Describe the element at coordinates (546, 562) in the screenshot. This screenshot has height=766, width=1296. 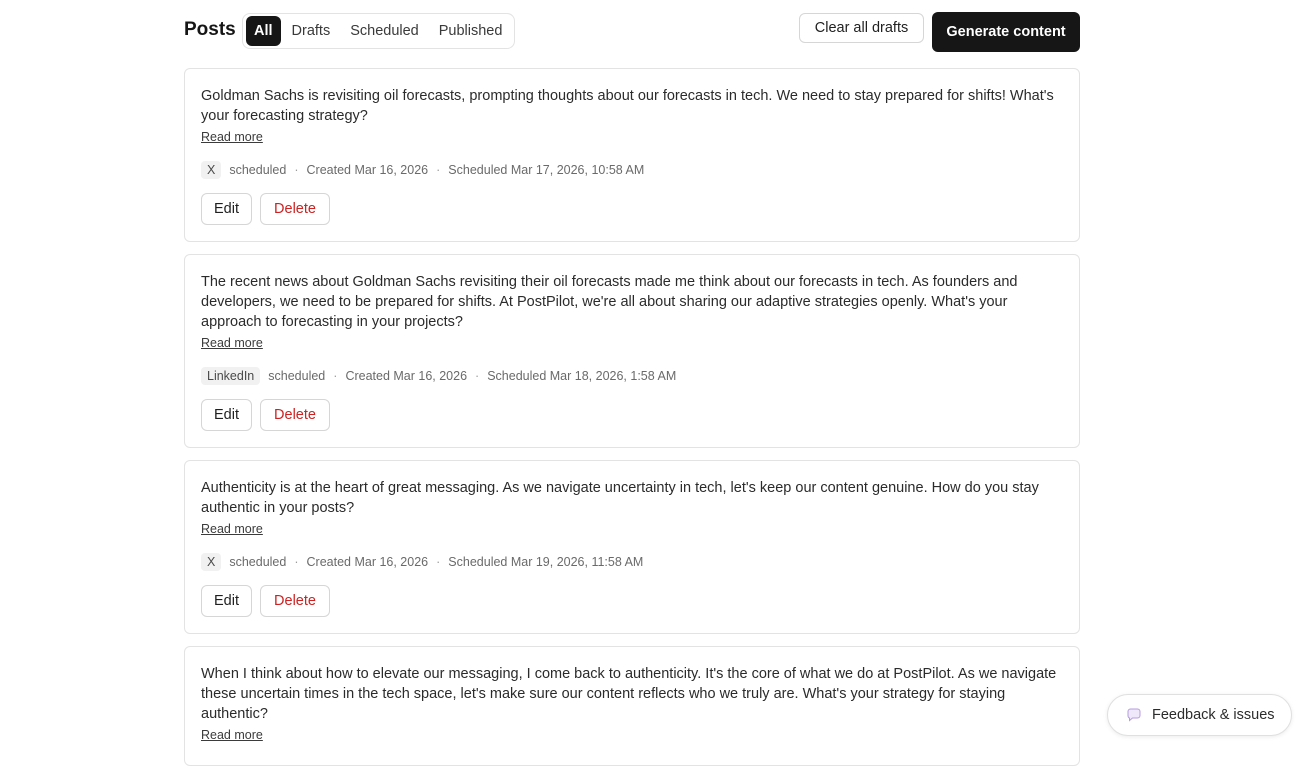
I see `scheduled-date: Scheduled Mar 19, 2026, 11:58 AM` at that location.